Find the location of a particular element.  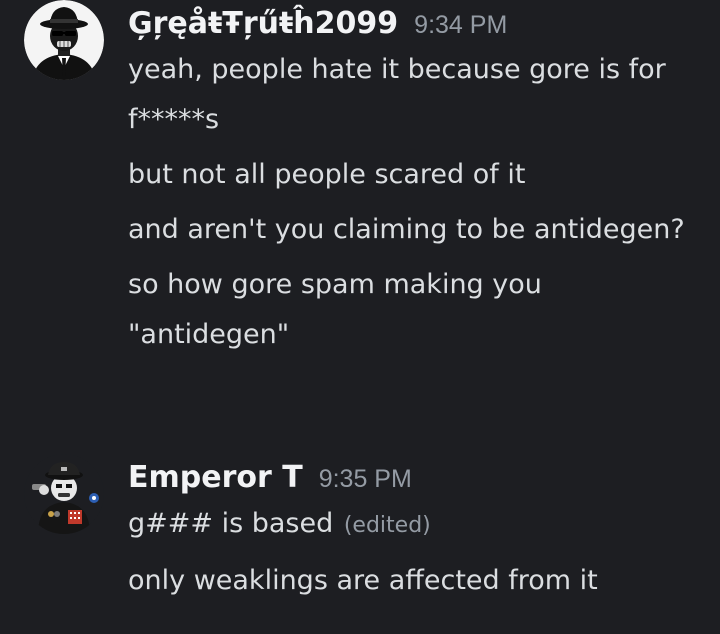

message-text: so how gore spam making you "antidegen" is located at coordinates (335, 309).